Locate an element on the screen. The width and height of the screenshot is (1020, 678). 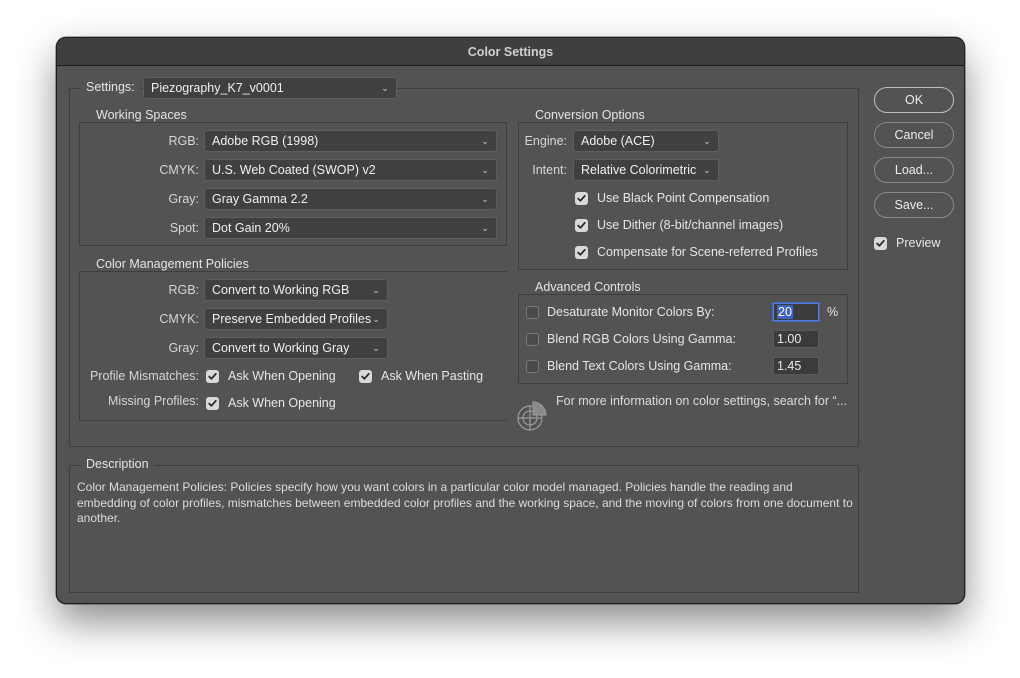
policy-gray-dropdown: Convert to Working Gray ⌄ is located at coordinates (296, 348).